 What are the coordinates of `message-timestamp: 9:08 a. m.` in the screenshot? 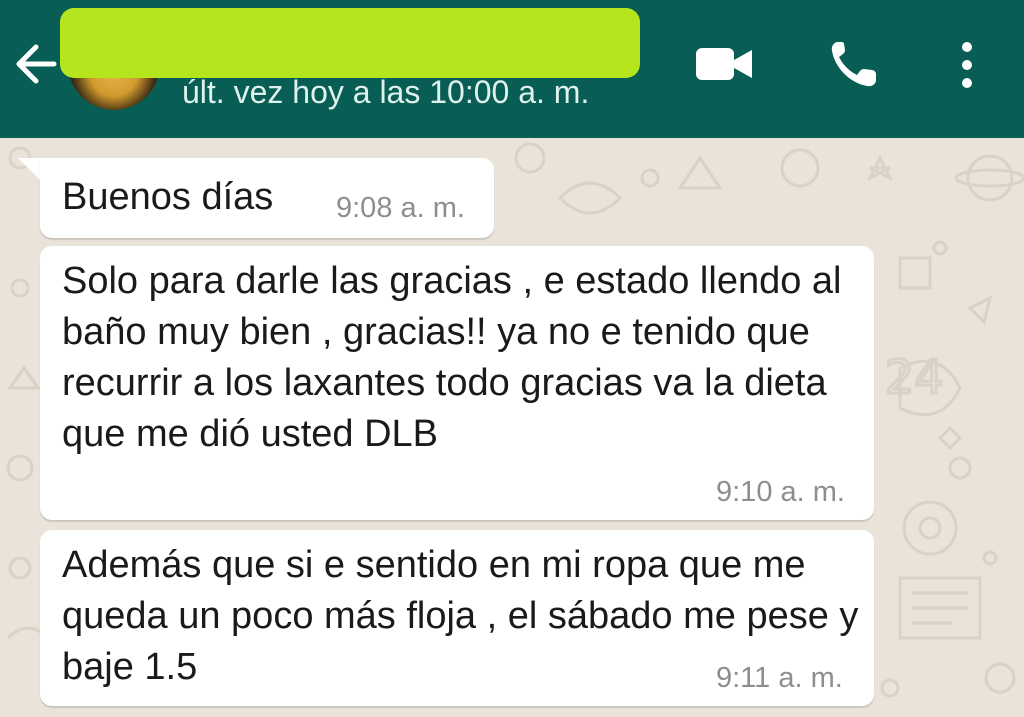 It's located at (400, 208).